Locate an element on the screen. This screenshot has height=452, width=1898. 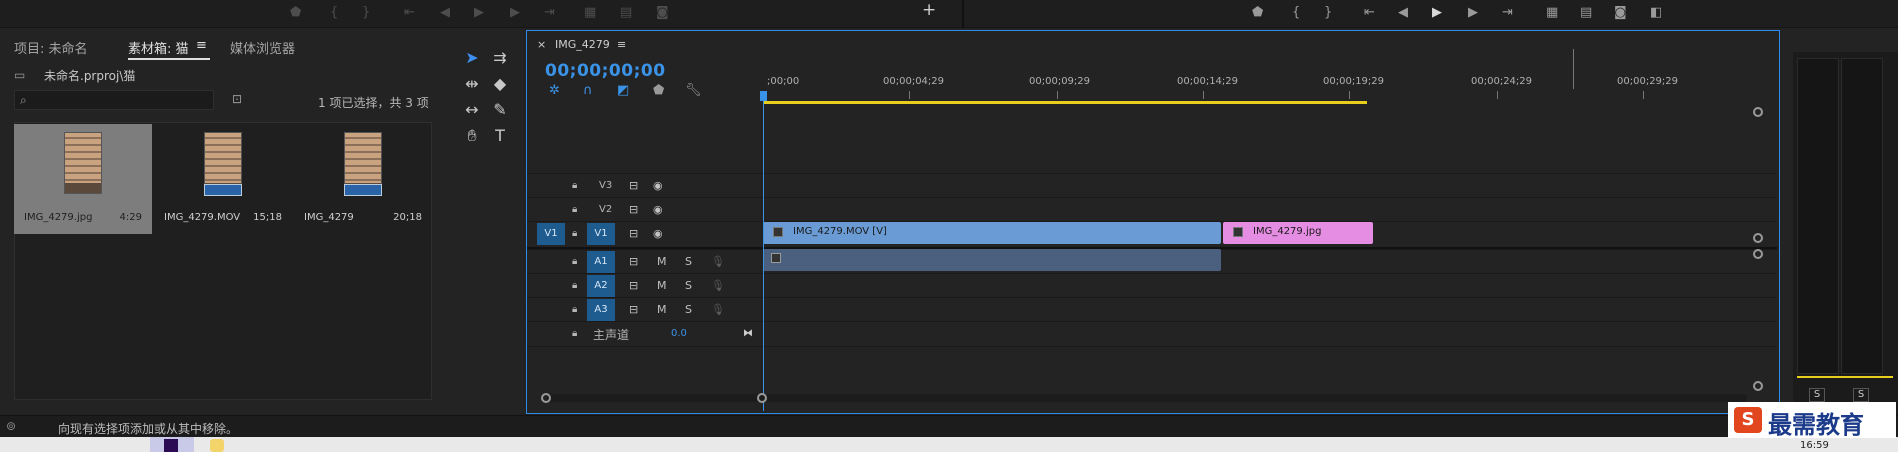
track-target-v1: V1 is located at coordinates (601, 234).